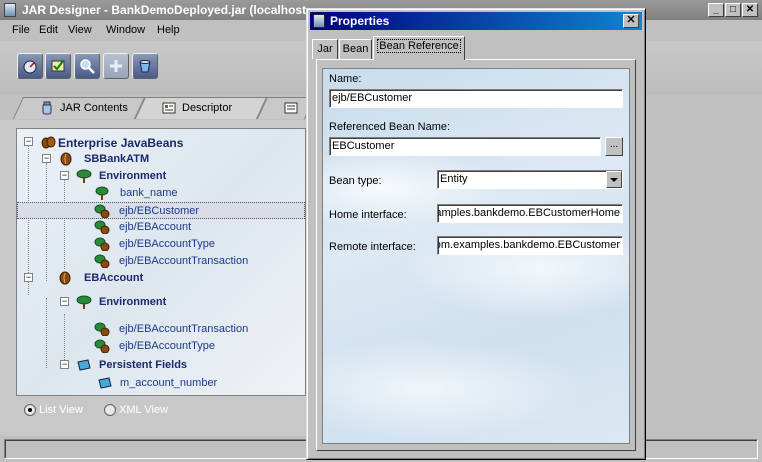  I want to click on remote-interface-label: Remote interface:, so click(372, 247).